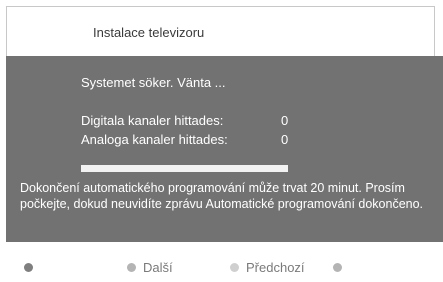 Image resolution: width=443 pixels, height=282 pixels. What do you see at coordinates (285, 139) in the screenshot?
I see `analog-channels-count: 0` at bounding box center [285, 139].